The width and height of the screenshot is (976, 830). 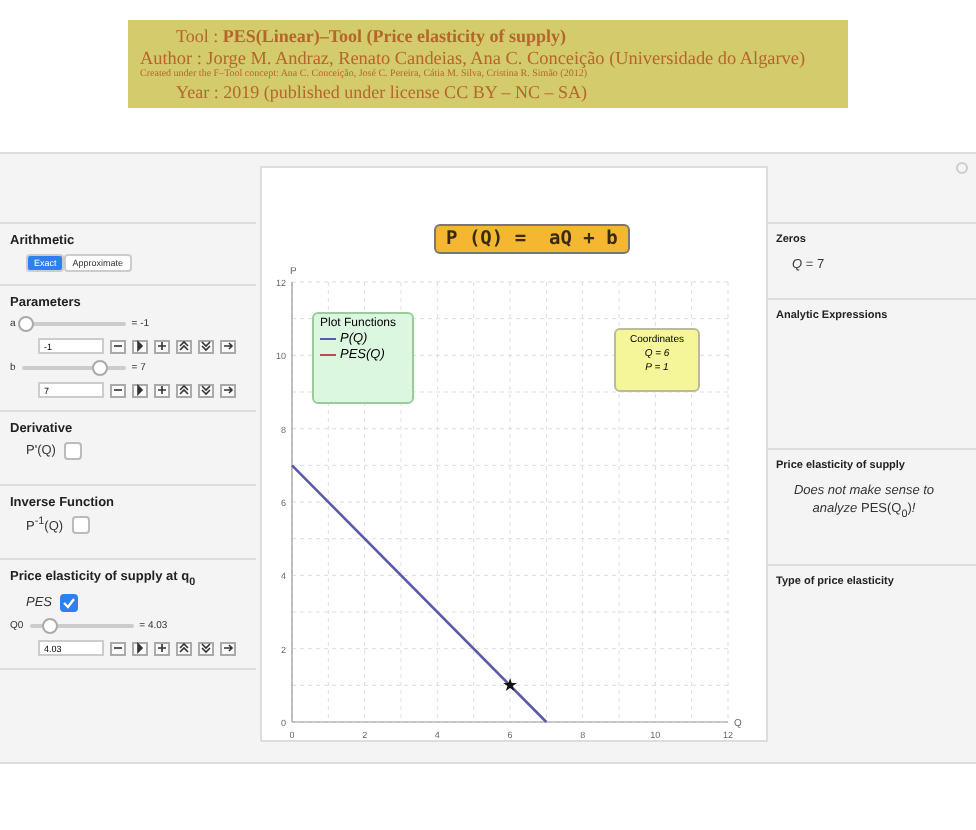 What do you see at coordinates (474, 58) in the screenshot?
I see `banner-text: Author : Jorge M. Andraz, Renato Candeias, Ana C. Conceição (Universidade do Algarve)` at bounding box center [474, 58].